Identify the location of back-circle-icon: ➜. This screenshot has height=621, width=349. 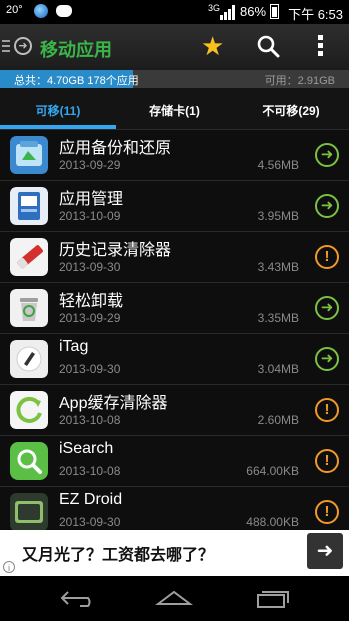
(23, 46).